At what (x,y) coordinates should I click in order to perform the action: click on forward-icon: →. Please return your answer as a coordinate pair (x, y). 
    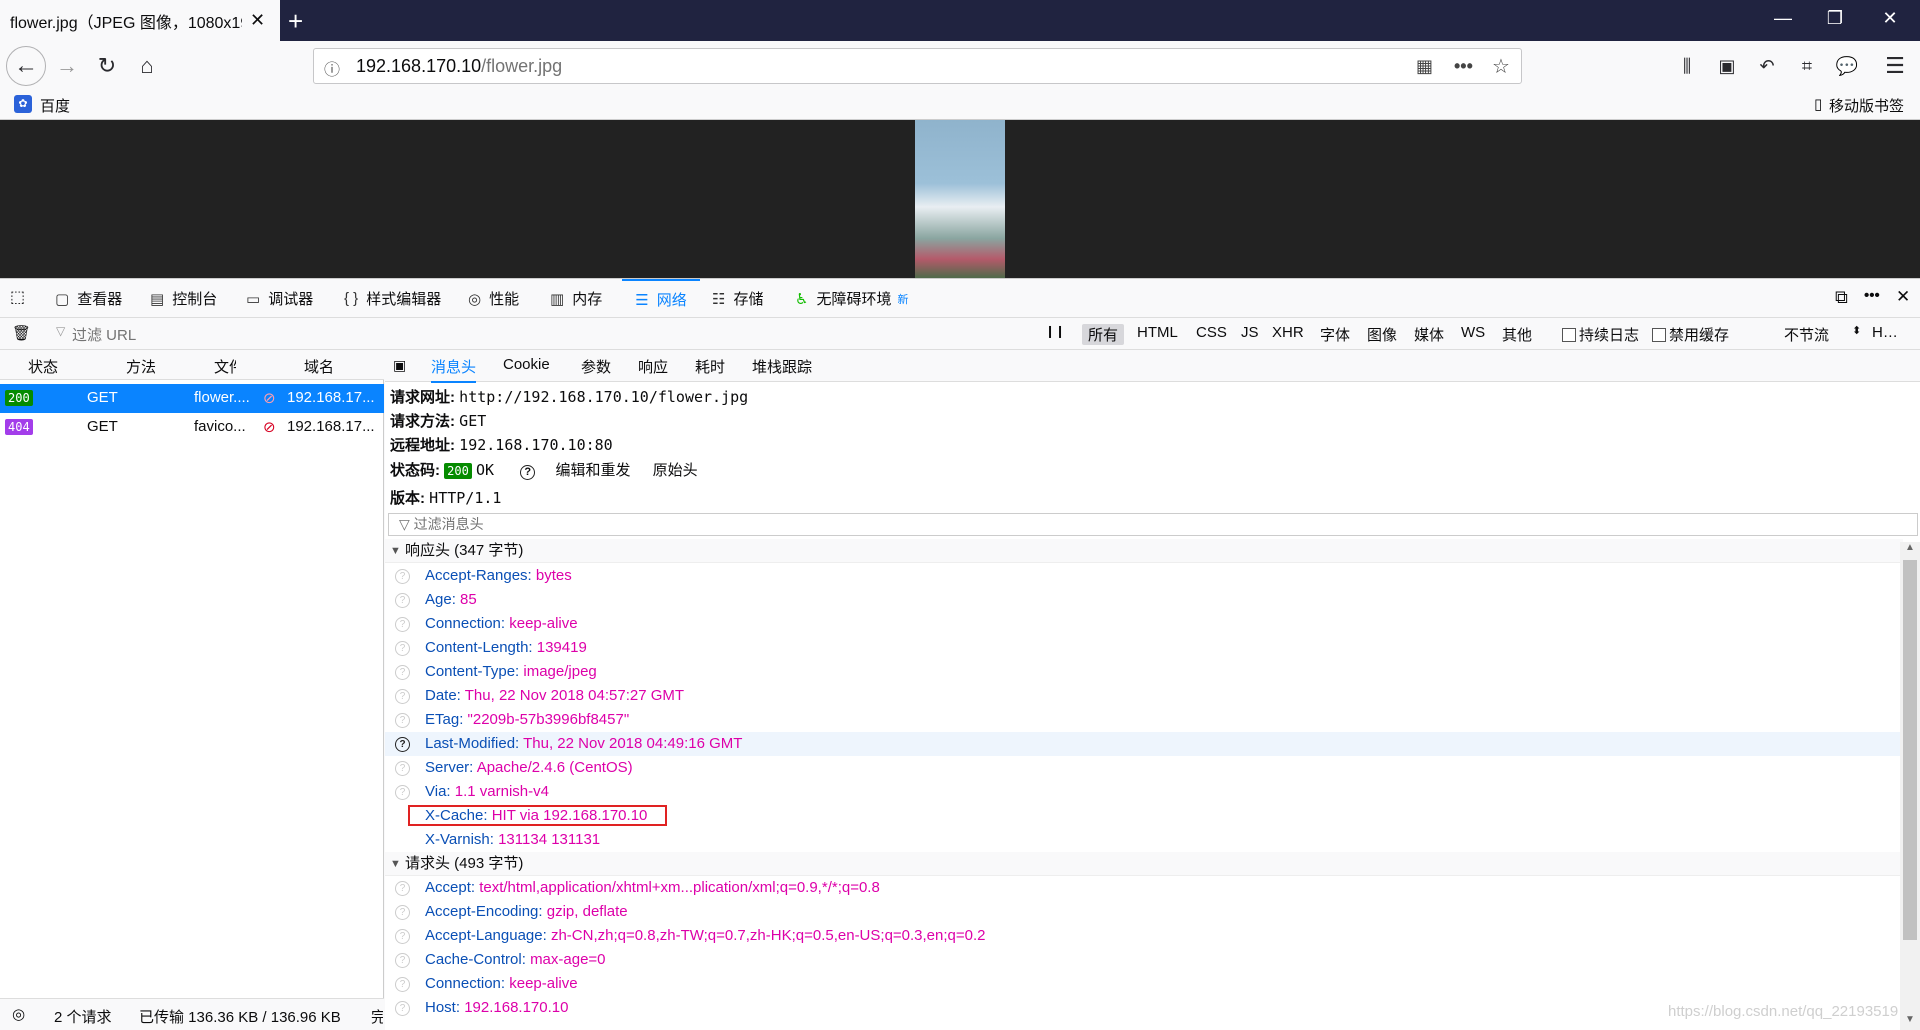
    Looking at the image, I should click on (67, 66).